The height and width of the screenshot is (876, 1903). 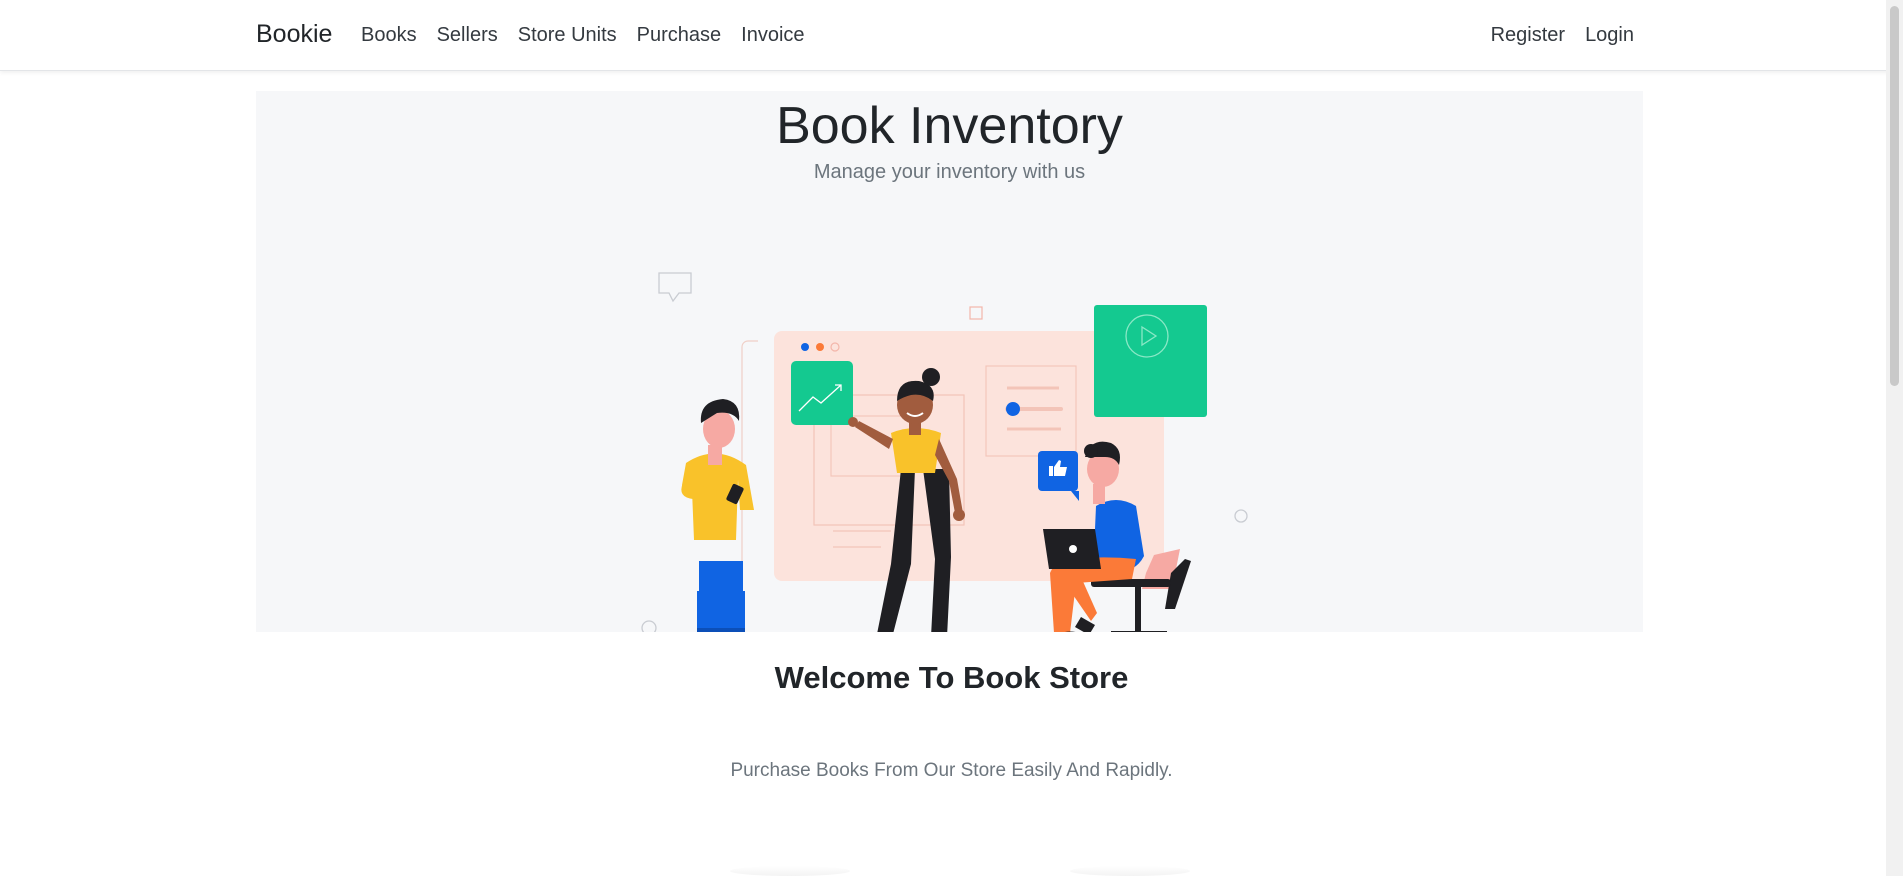 What do you see at coordinates (1241, 516) in the screenshot?
I see `deco-circle-right` at bounding box center [1241, 516].